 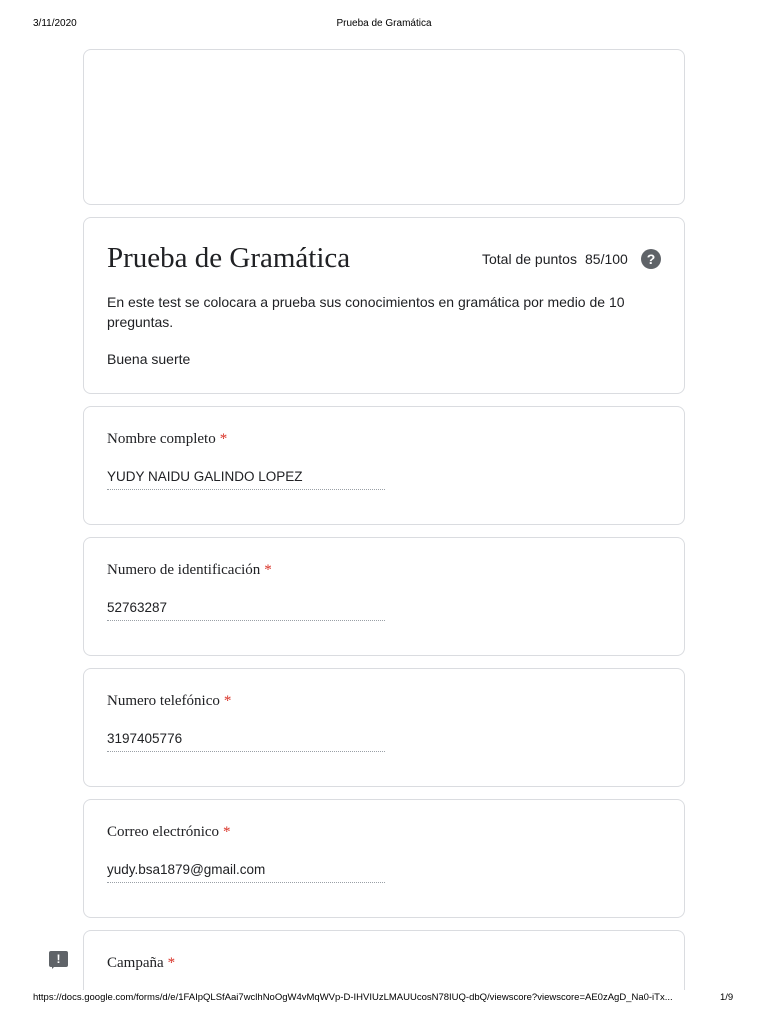 What do you see at coordinates (169, 832) in the screenshot?
I see `question-label: Correo electrónico *` at bounding box center [169, 832].